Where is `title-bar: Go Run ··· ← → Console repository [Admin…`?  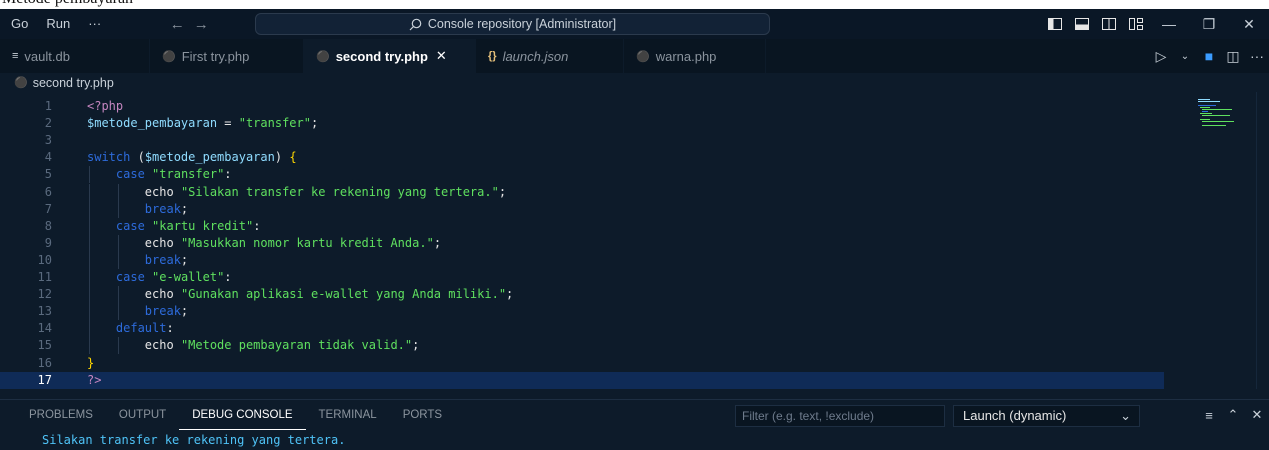
title-bar: Go Run ··· ← → Console repository [Admin… is located at coordinates (634, 24).